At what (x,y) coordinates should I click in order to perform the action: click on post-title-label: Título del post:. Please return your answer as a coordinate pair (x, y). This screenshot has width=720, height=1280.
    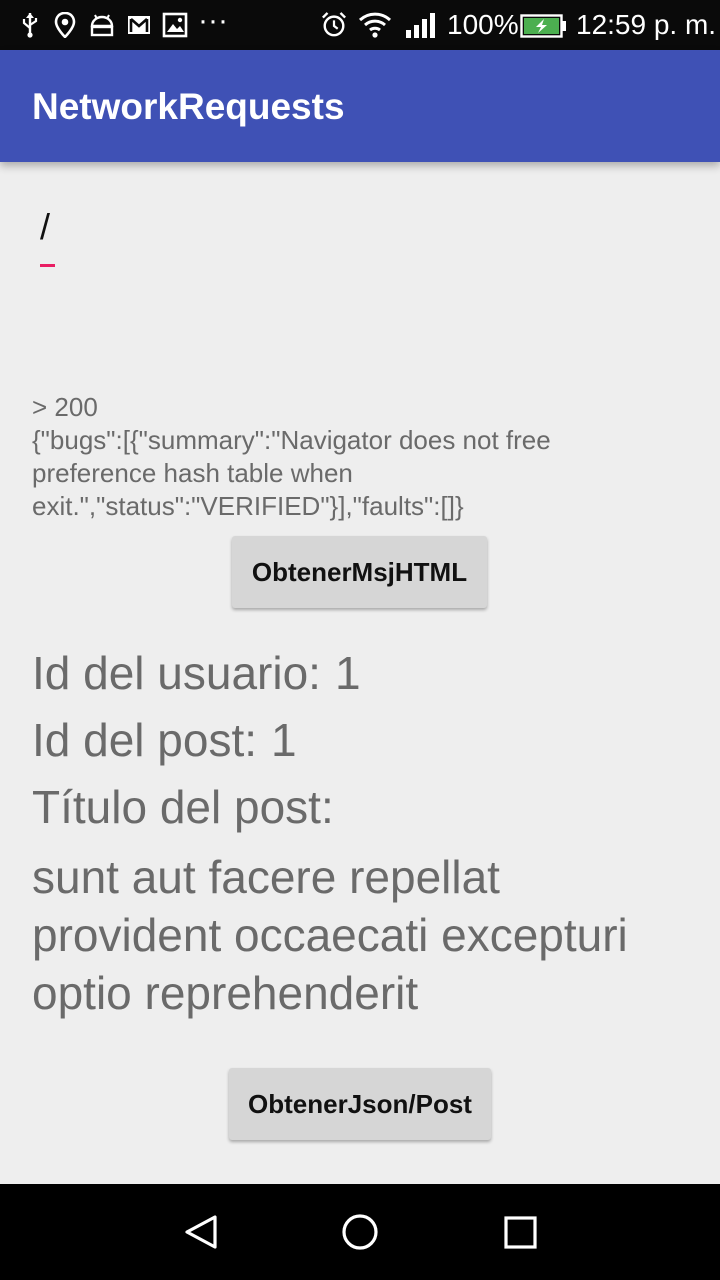
    Looking at the image, I should click on (183, 807).